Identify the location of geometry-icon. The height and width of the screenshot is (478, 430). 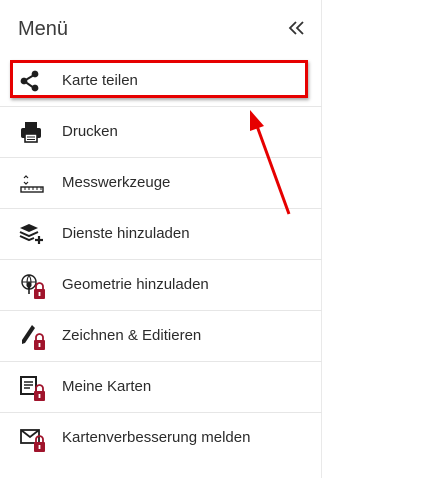
(33, 286).